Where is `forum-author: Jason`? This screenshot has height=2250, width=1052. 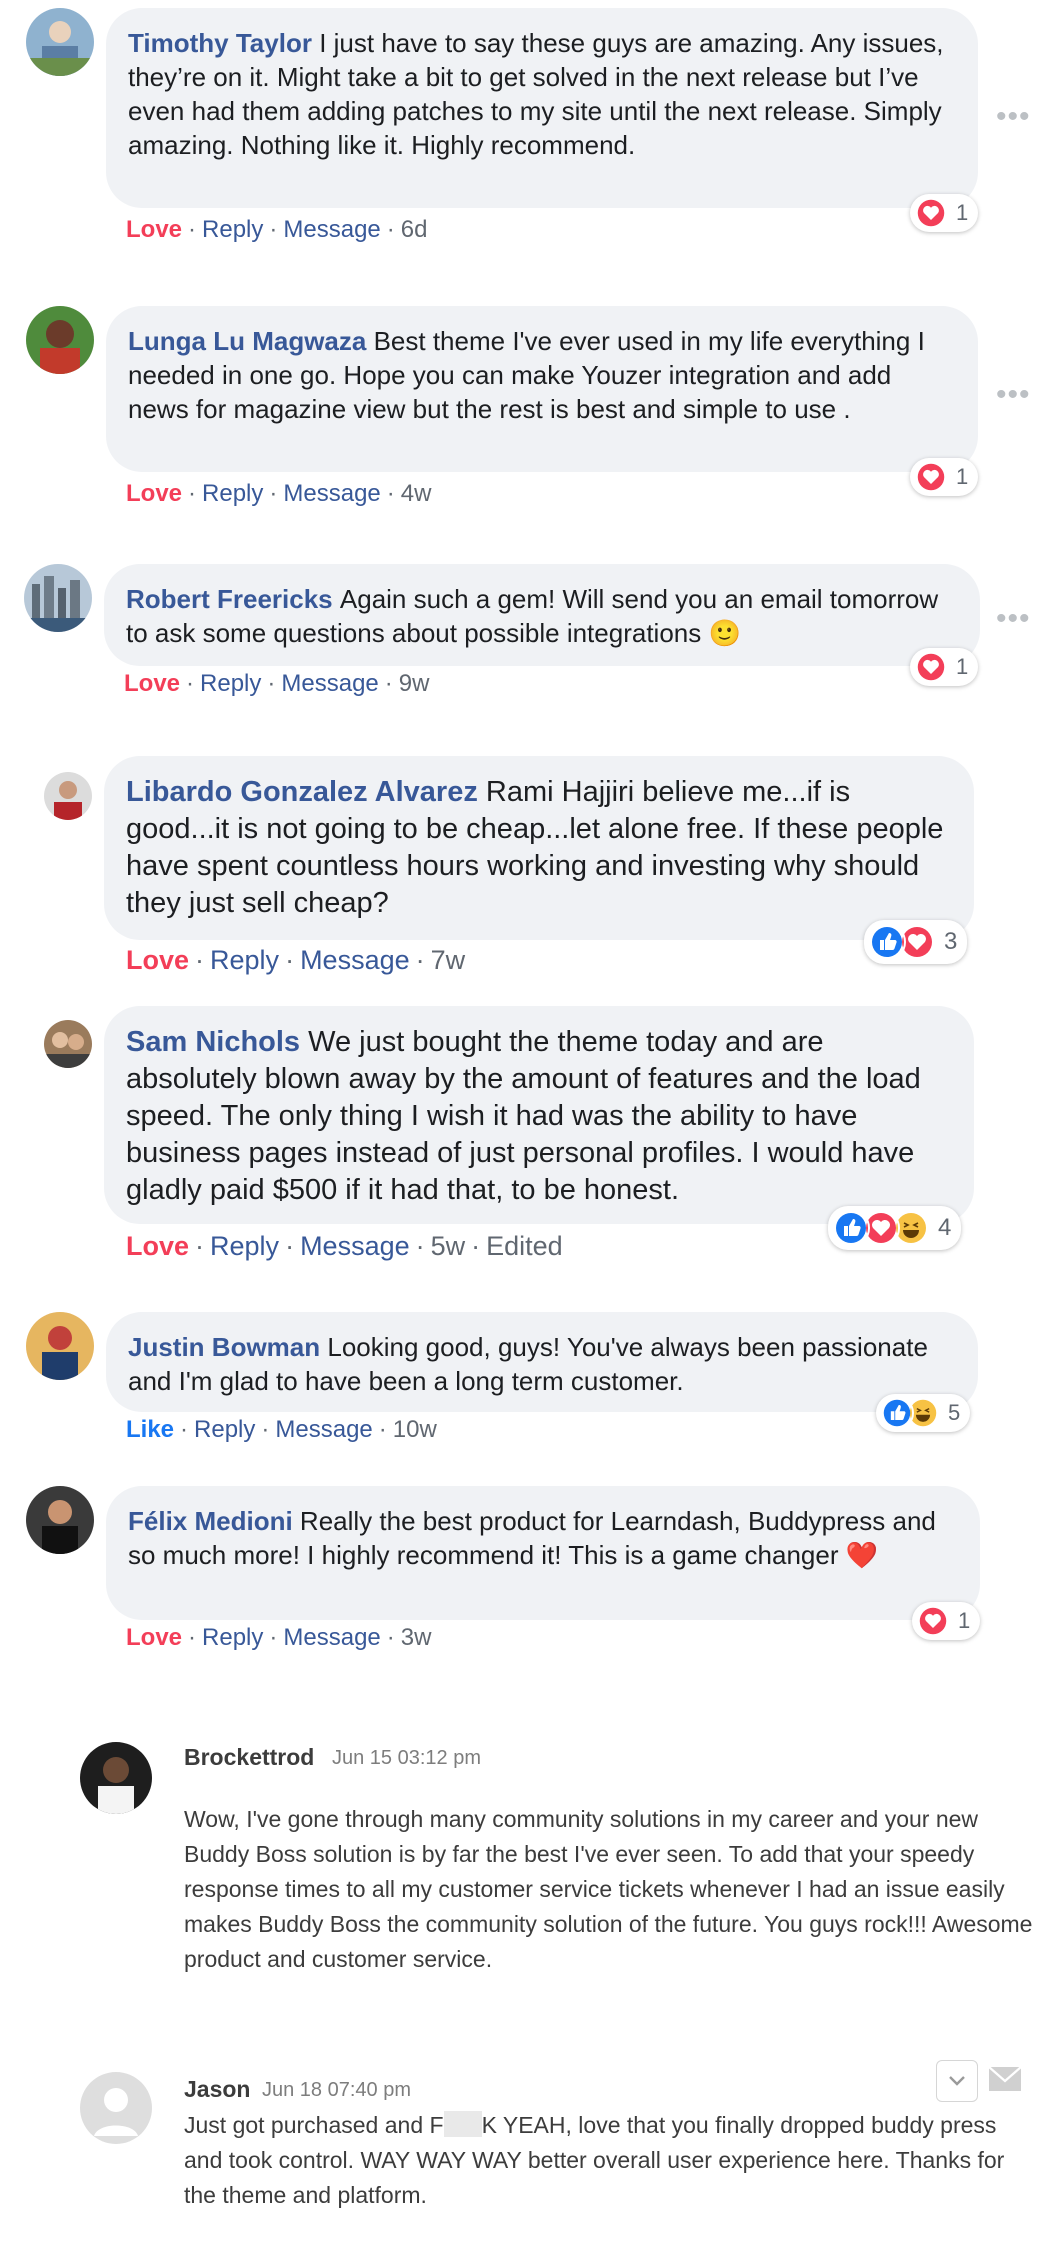 forum-author: Jason is located at coordinates (217, 2089).